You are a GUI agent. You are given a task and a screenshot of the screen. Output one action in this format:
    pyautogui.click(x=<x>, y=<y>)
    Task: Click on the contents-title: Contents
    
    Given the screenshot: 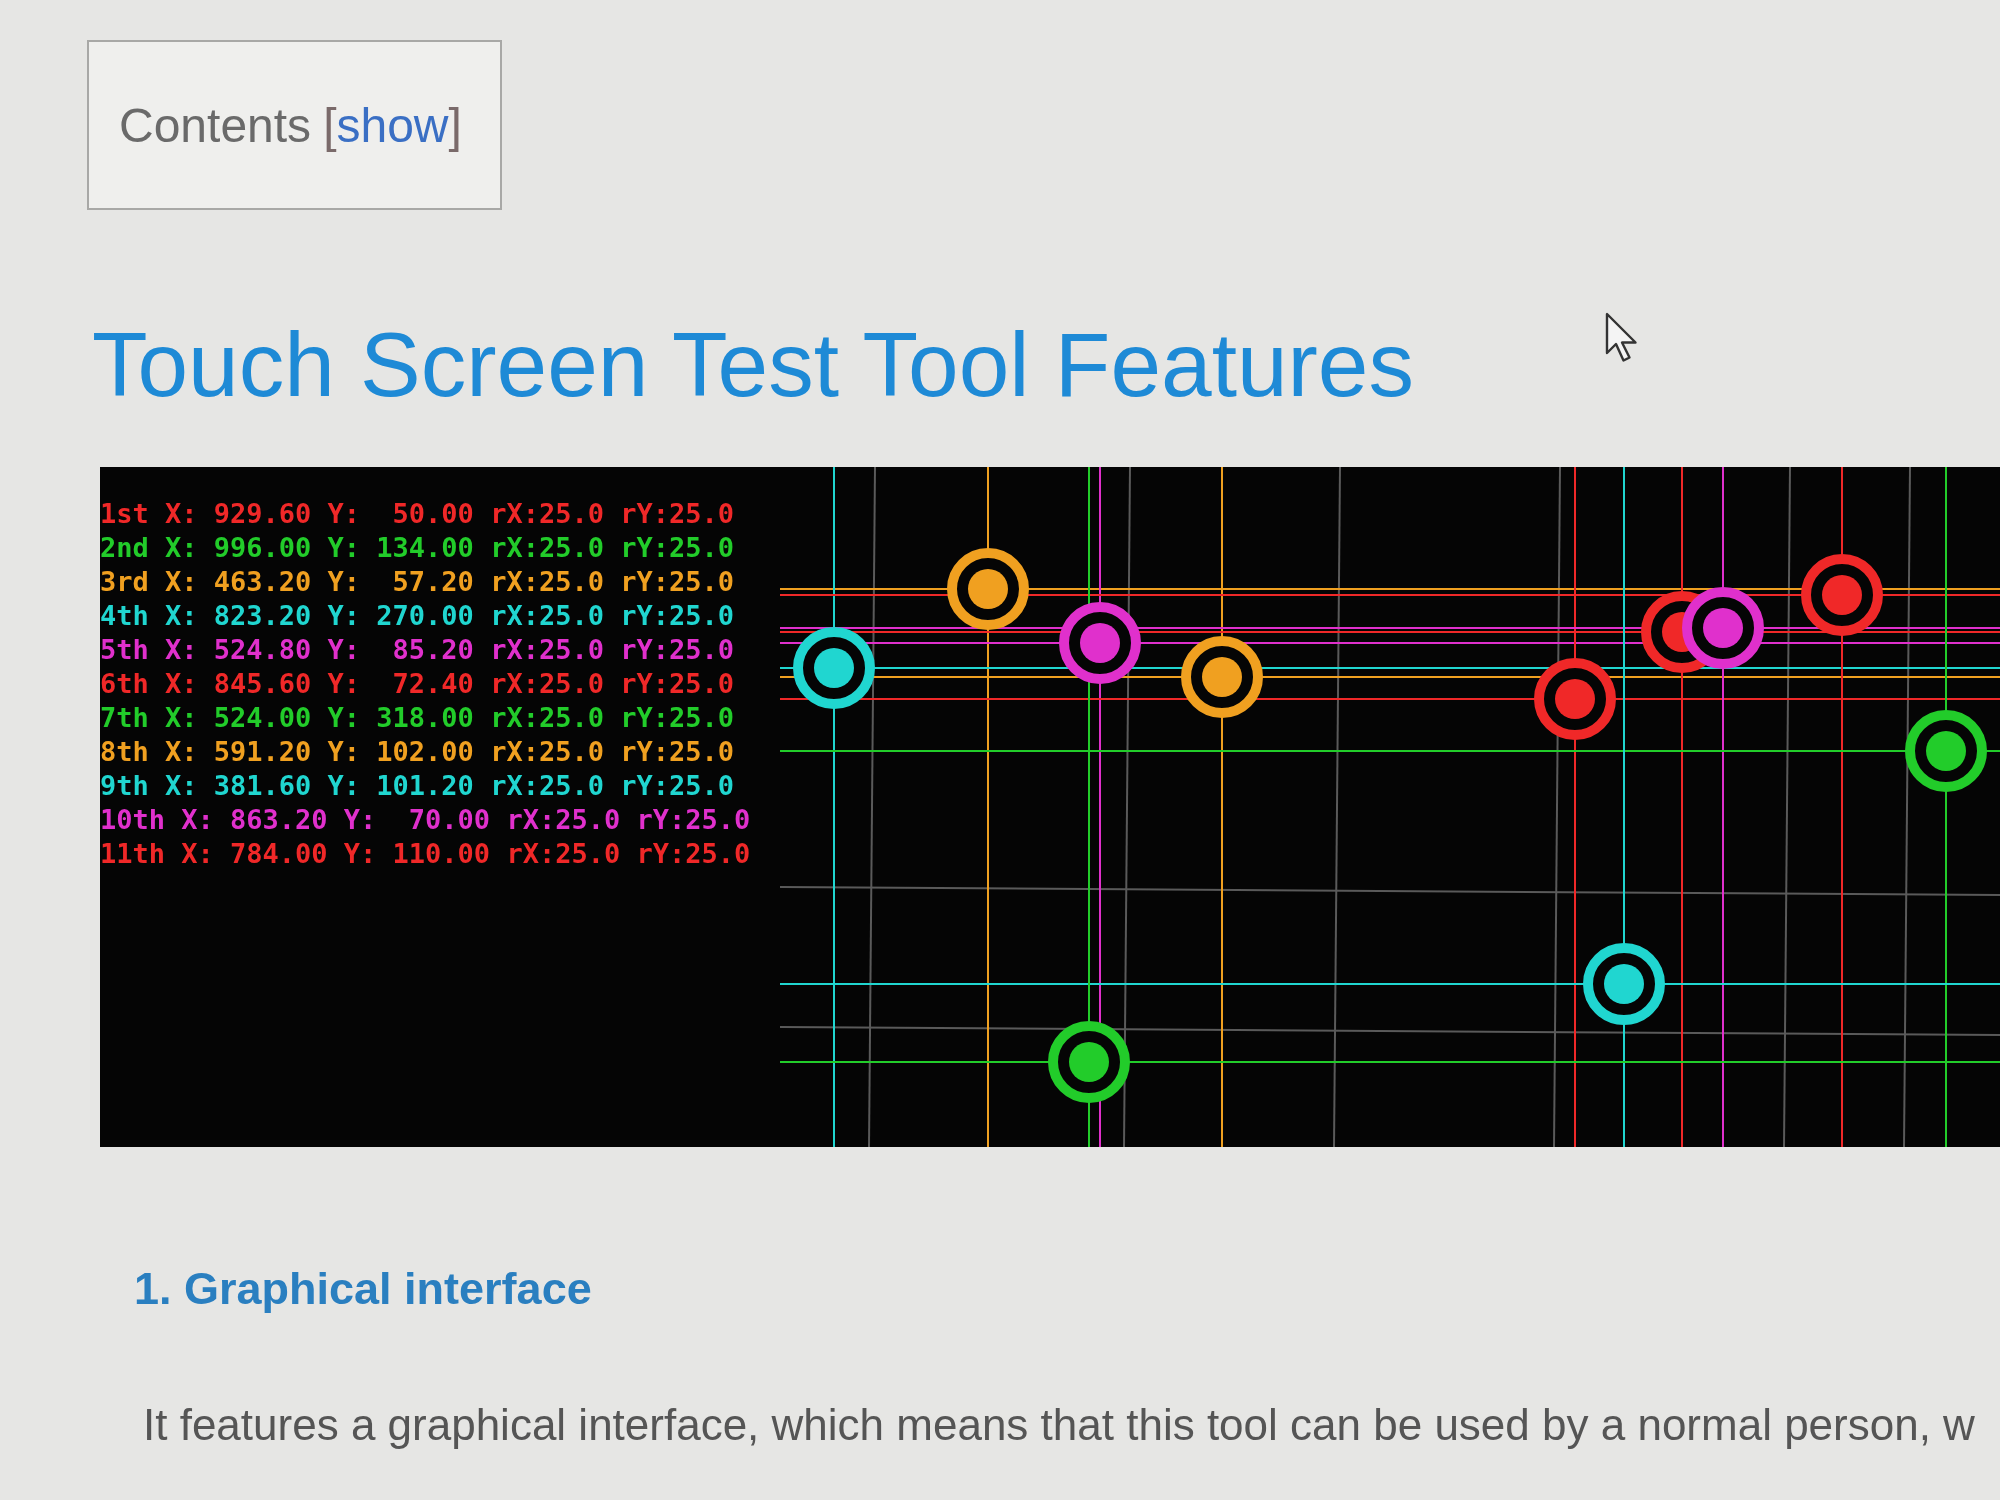 What is the action you would take?
    pyautogui.click(x=215, y=125)
    